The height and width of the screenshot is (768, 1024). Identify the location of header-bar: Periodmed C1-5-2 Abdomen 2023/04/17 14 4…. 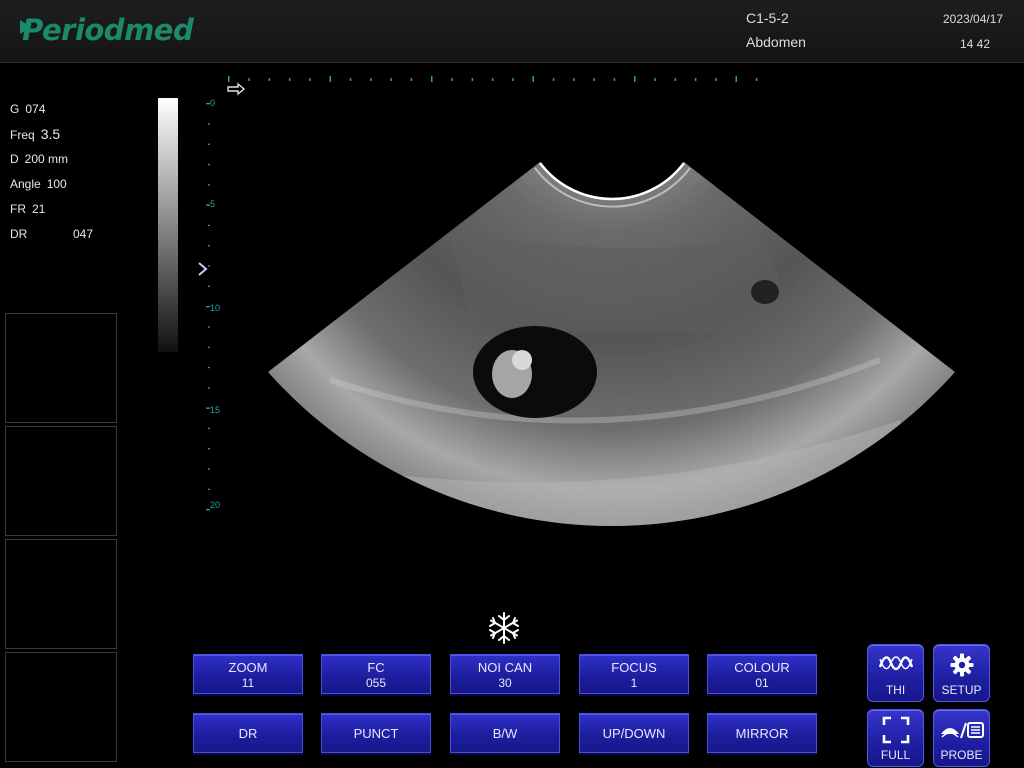
(512, 31).